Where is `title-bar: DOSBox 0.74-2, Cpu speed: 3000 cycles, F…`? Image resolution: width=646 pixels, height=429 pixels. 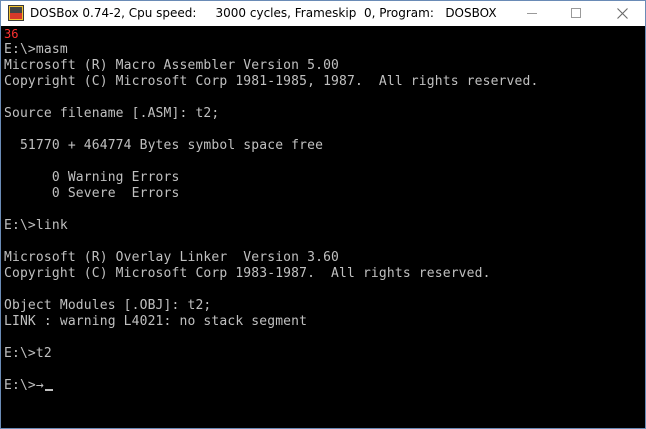
title-bar: DOSBox 0.74-2, Cpu speed: 3000 cycles, F… is located at coordinates (323, 13).